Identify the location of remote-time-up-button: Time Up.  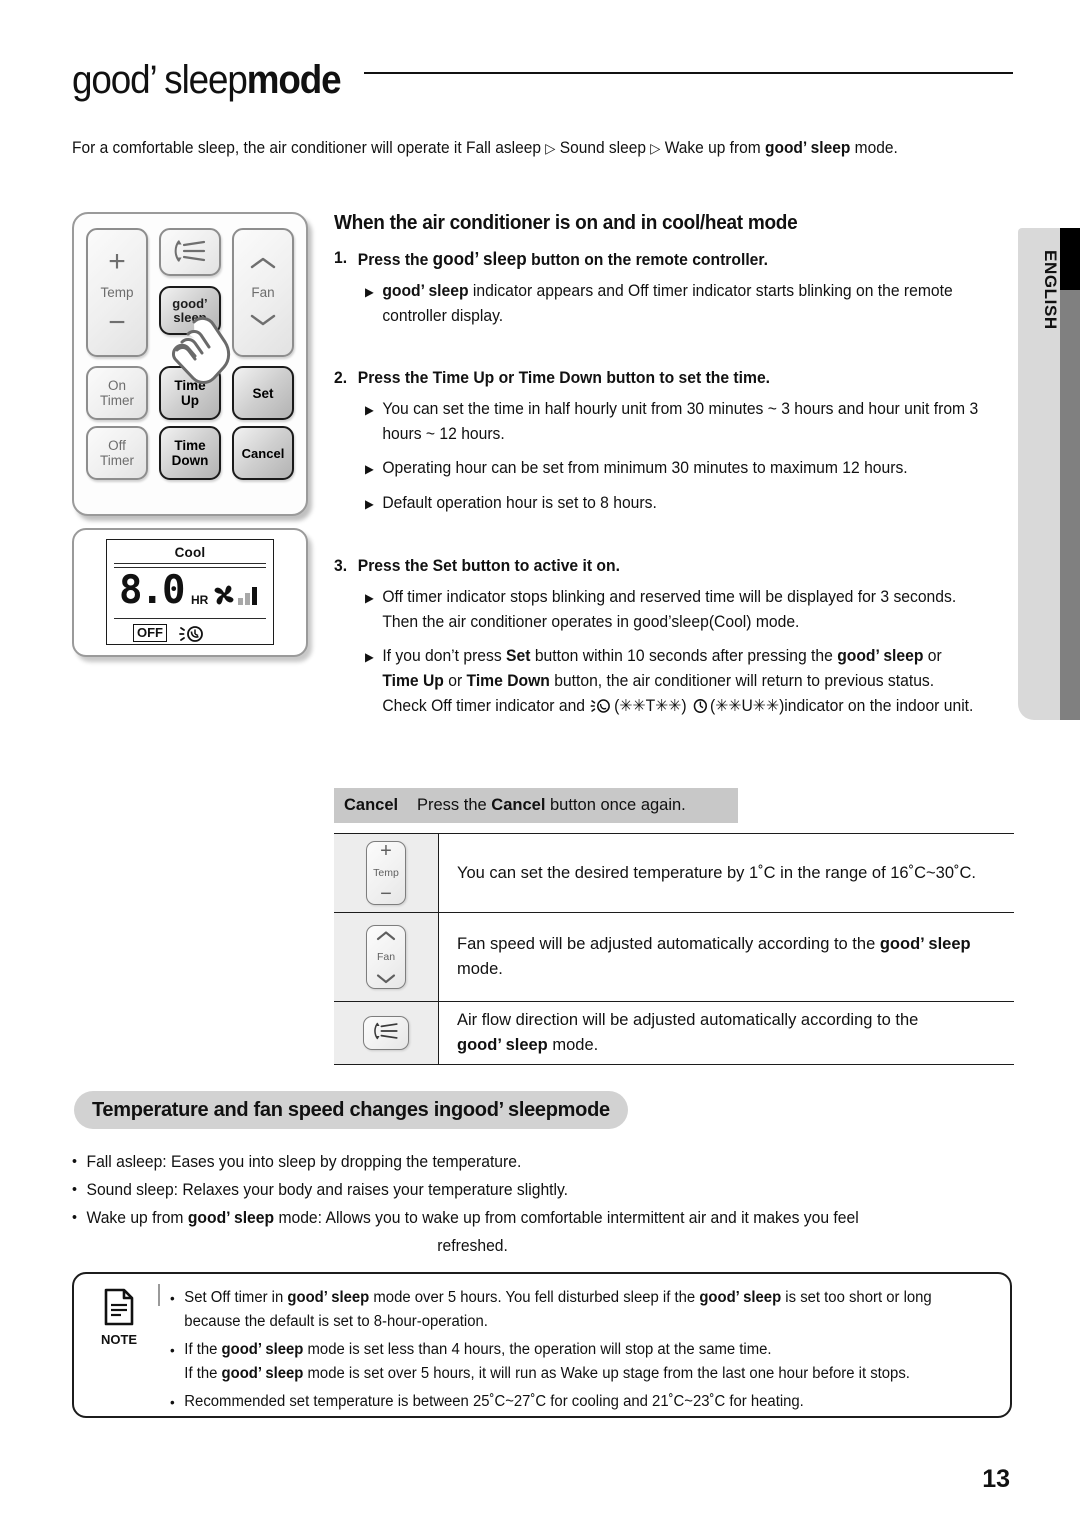
(190, 393).